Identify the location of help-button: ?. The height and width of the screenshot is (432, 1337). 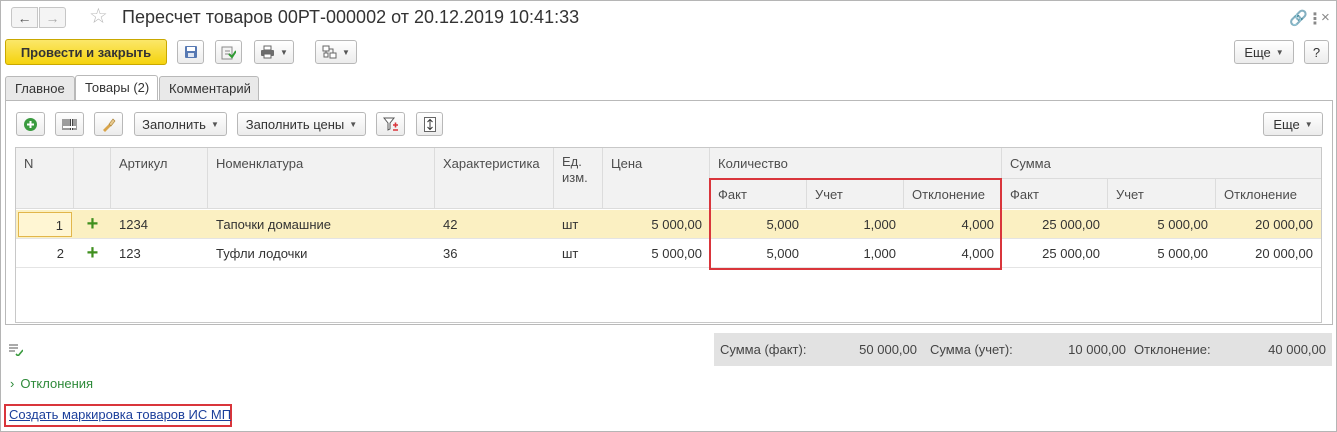
(1316, 52).